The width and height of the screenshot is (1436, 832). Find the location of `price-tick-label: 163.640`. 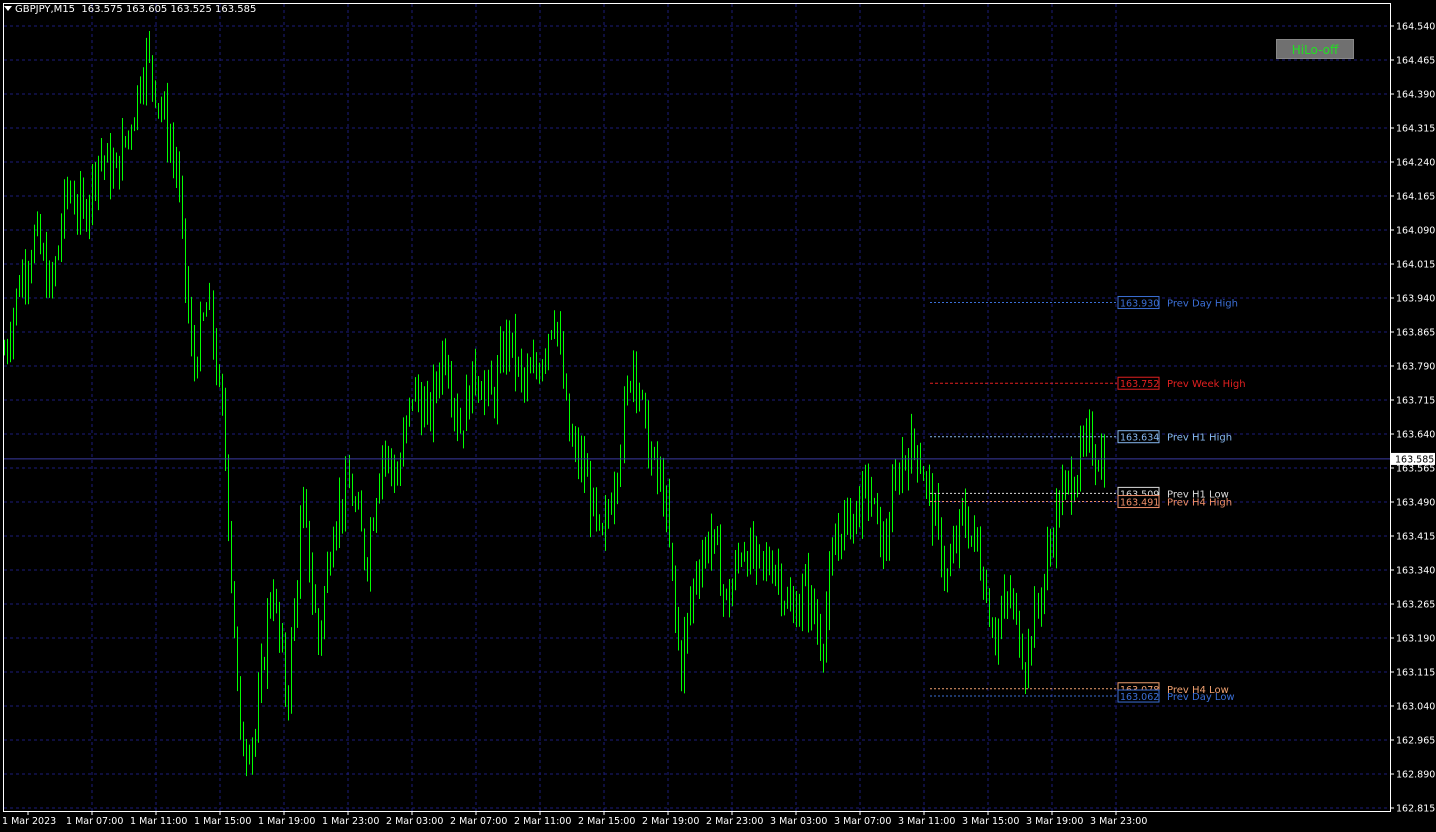

price-tick-label: 163.640 is located at coordinates (1415, 435).